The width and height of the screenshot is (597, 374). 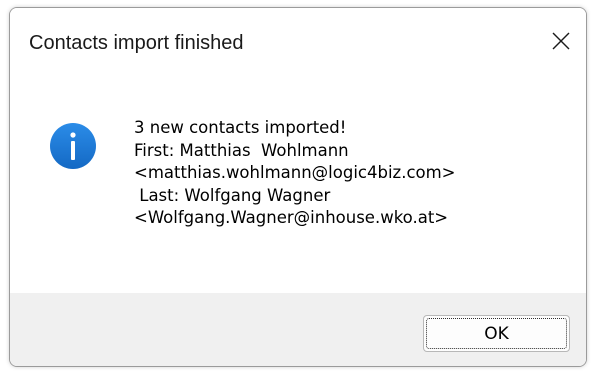 I want to click on message-line: Last: Wolfgang Wagner, so click(x=232, y=195).